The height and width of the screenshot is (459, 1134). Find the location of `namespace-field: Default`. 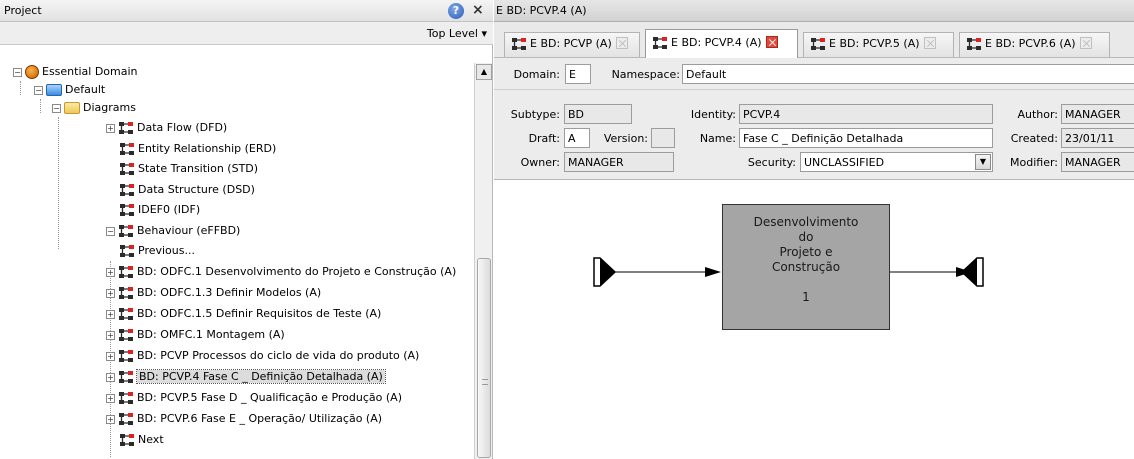

namespace-field: Default is located at coordinates (908, 74).